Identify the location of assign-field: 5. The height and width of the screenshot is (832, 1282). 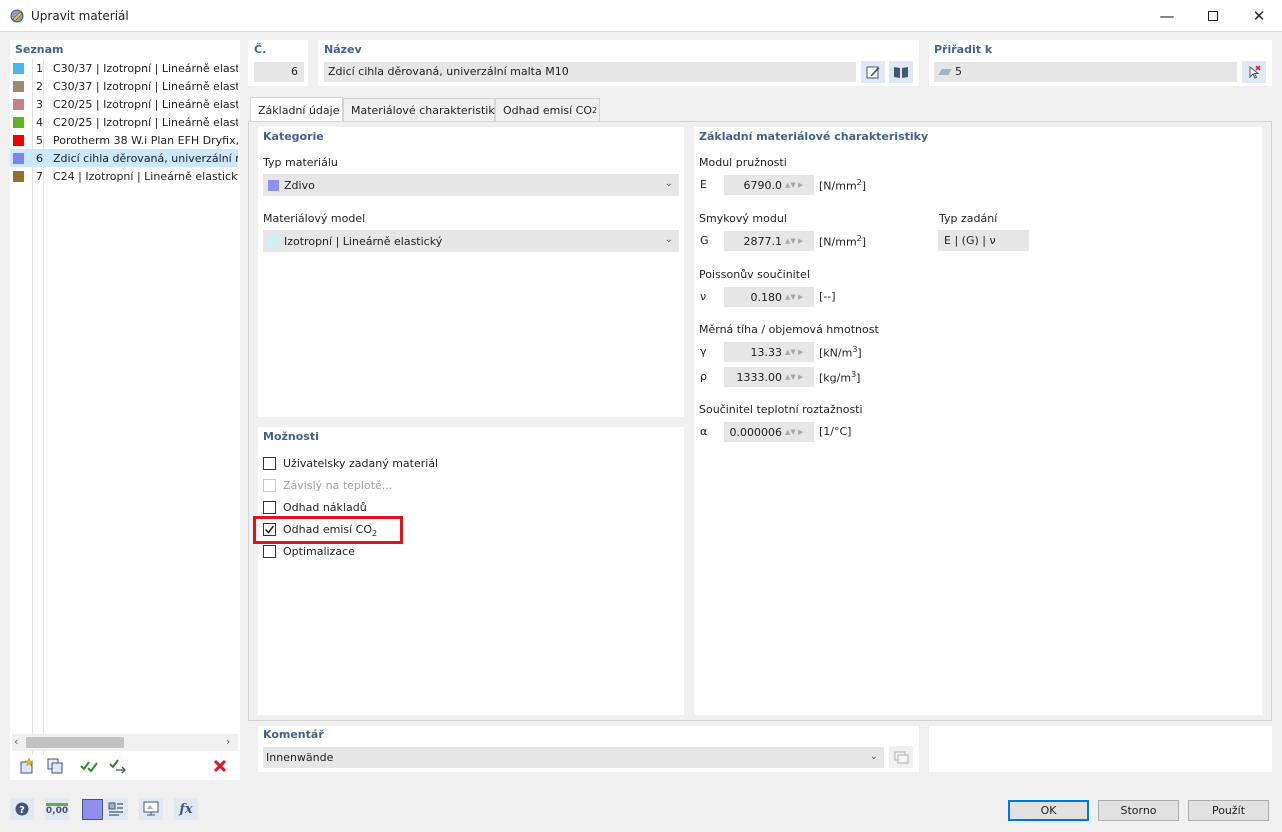
(1085, 72).